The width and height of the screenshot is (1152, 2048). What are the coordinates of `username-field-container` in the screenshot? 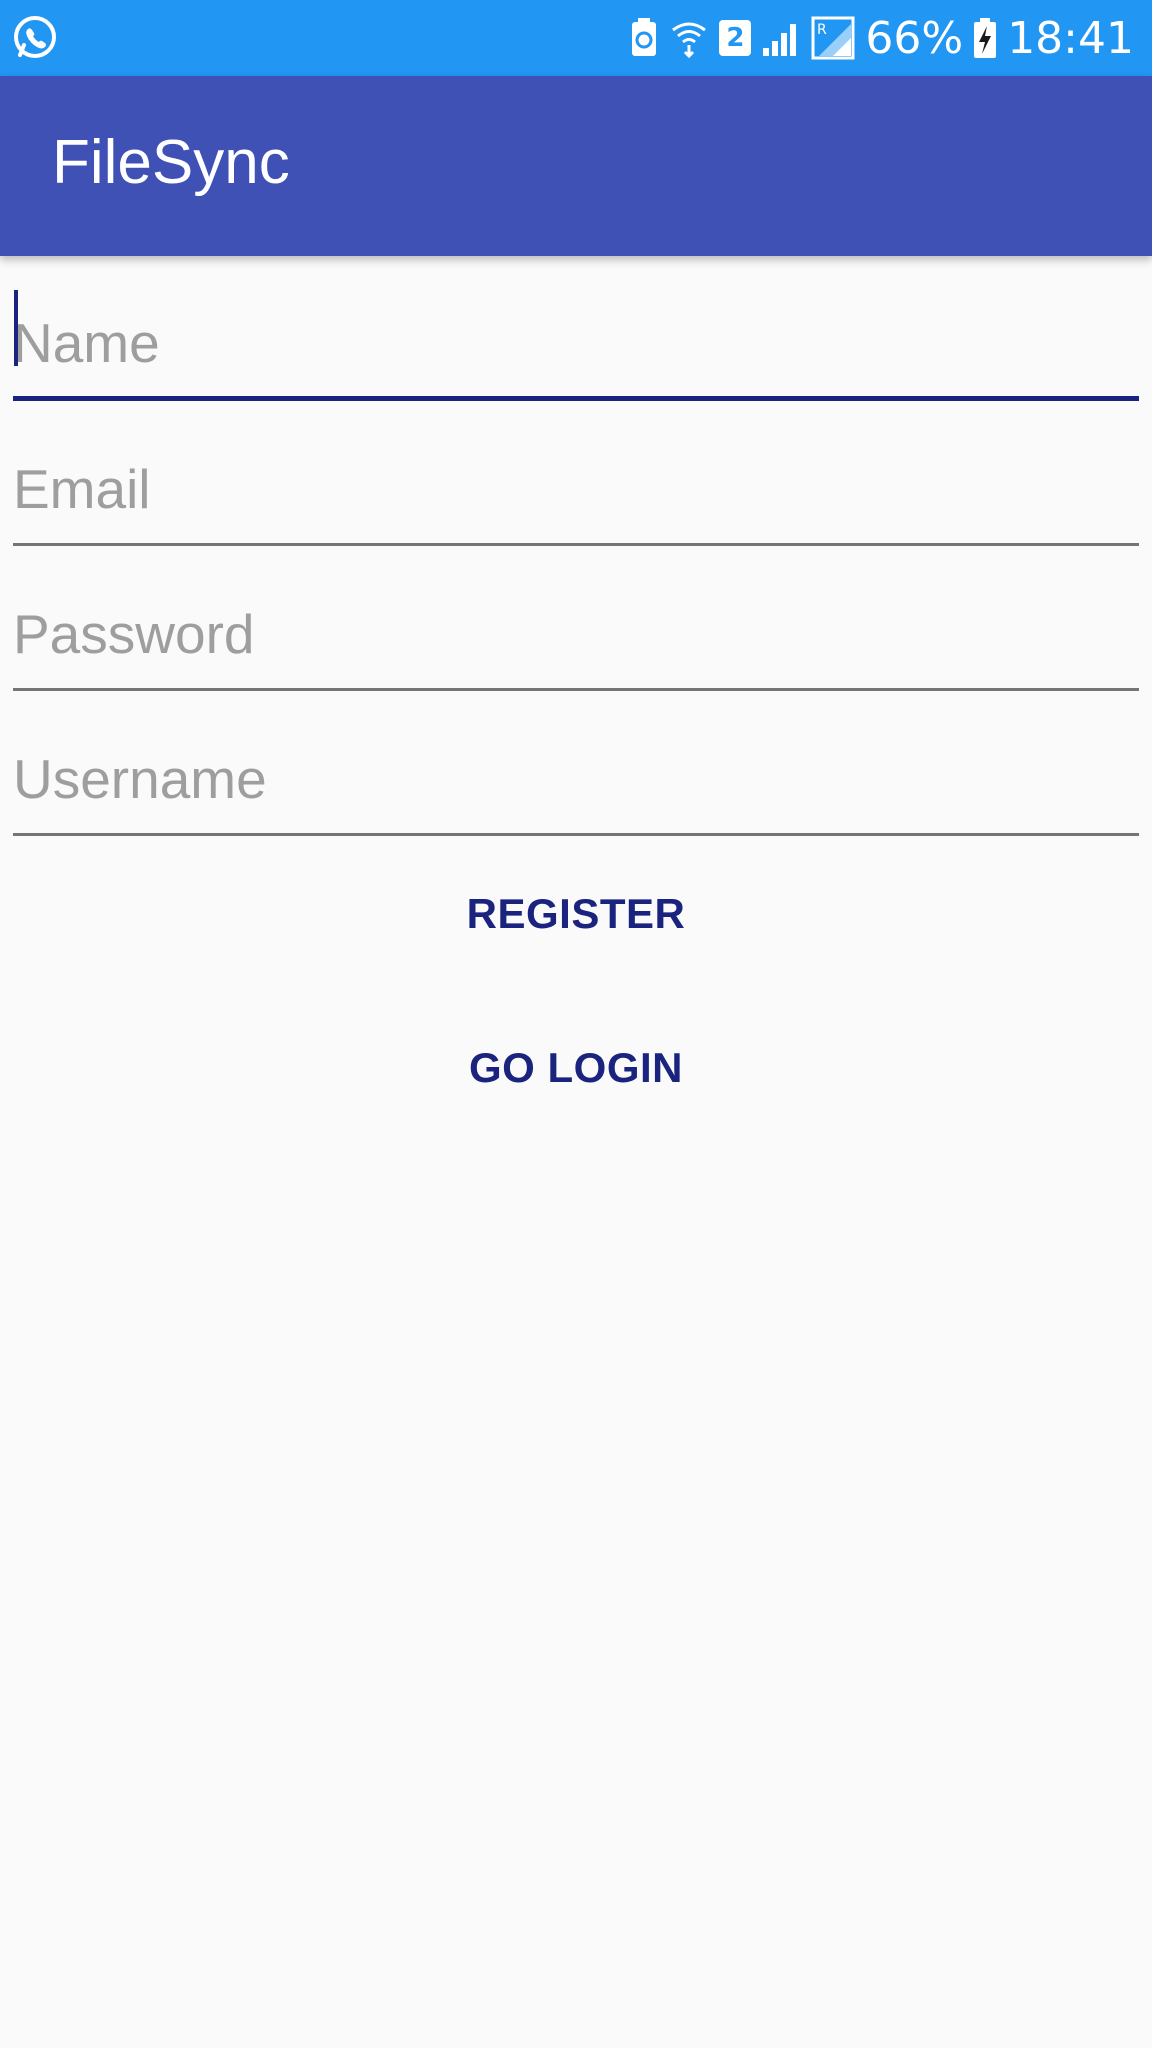 It's located at (576, 763).